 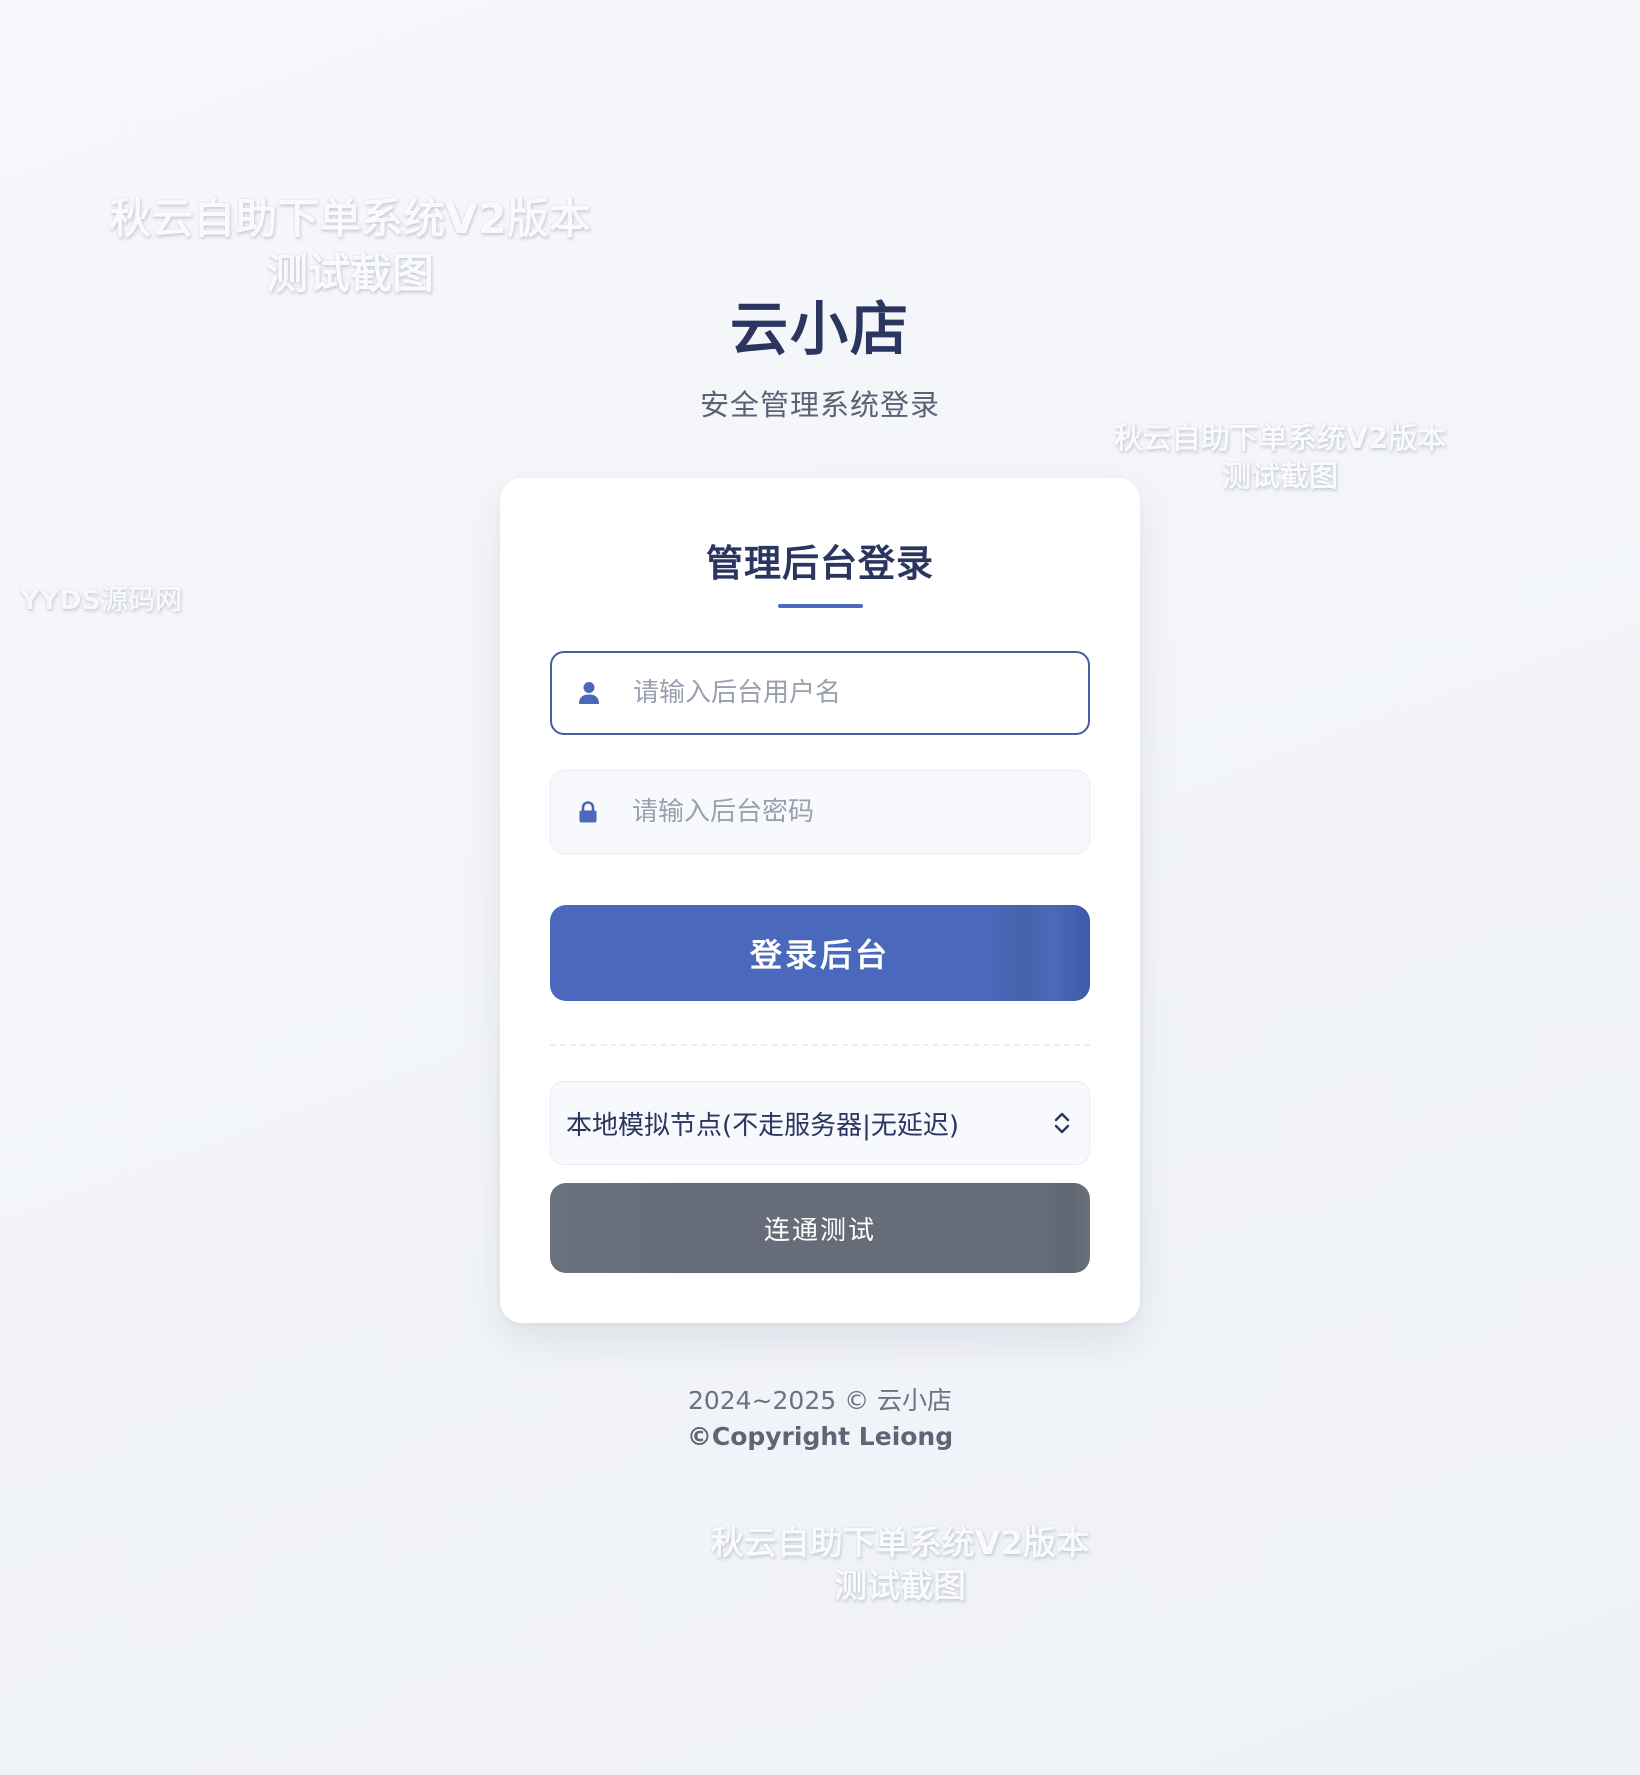 What do you see at coordinates (1062, 1123) in the screenshot?
I see `chevron-up-down-icon` at bounding box center [1062, 1123].